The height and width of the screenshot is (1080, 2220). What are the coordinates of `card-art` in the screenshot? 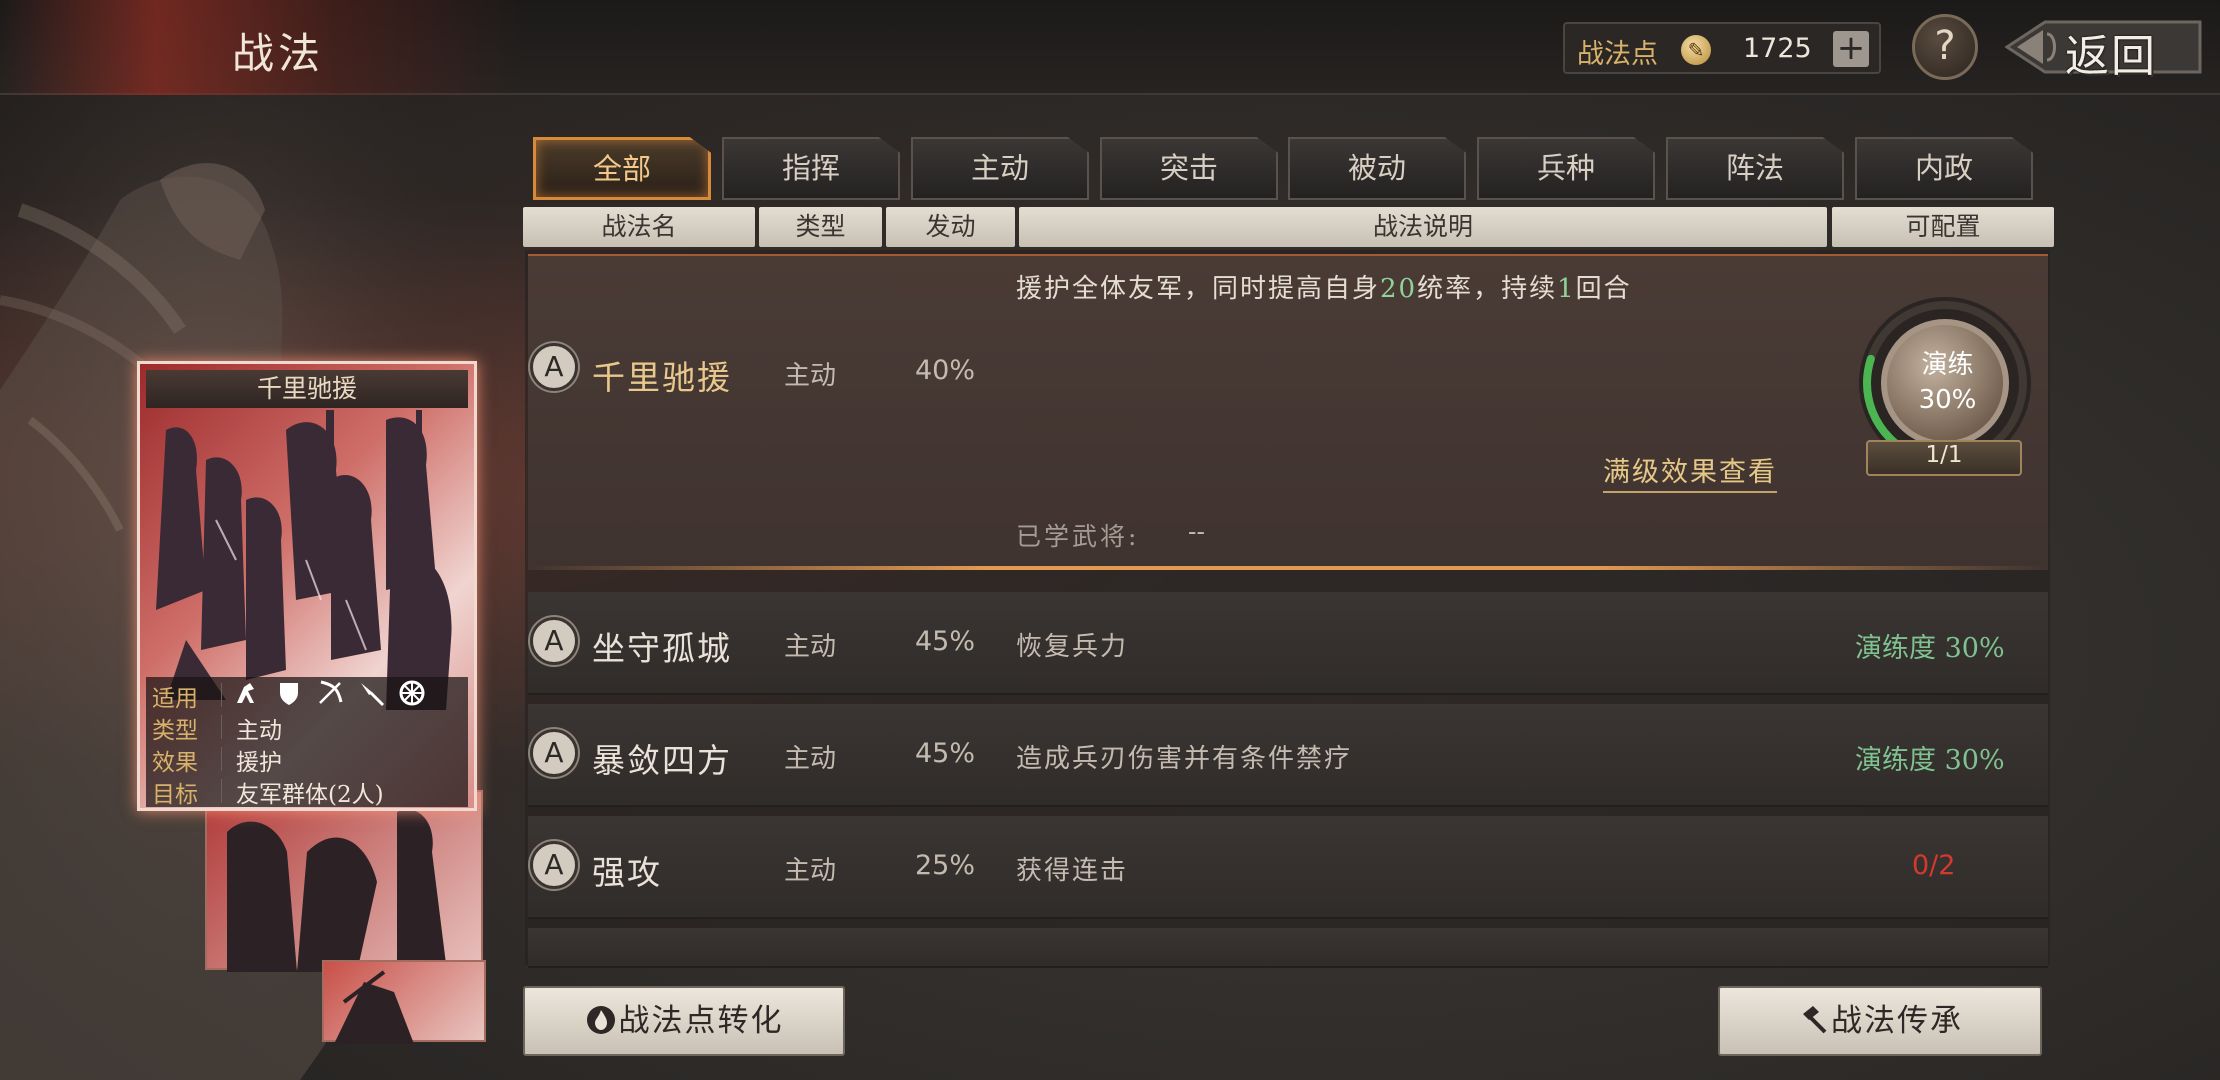 It's located at (304, 560).